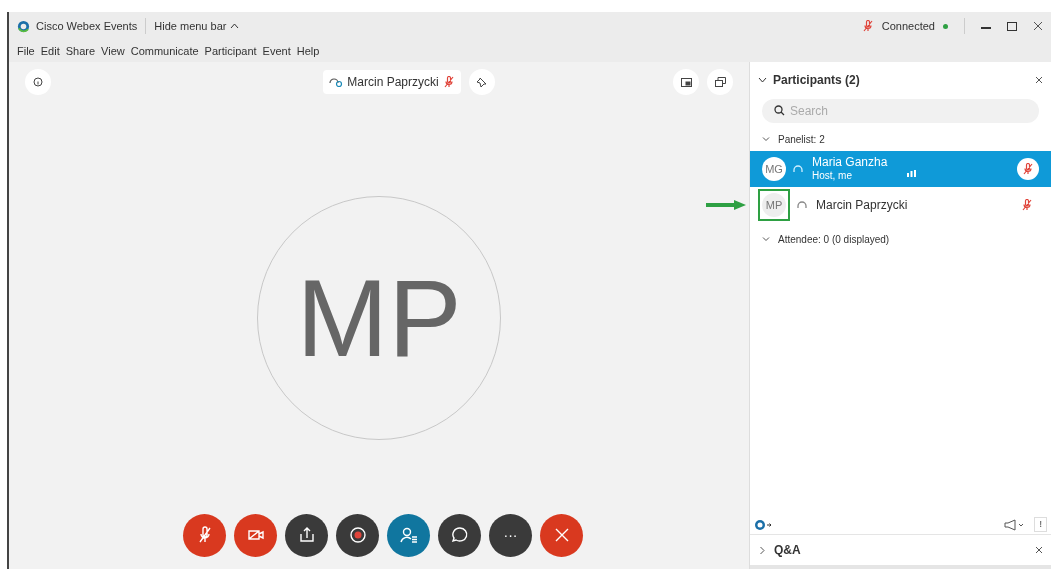 This screenshot has height=569, width=1051. I want to click on pin-button, so click(481, 82).